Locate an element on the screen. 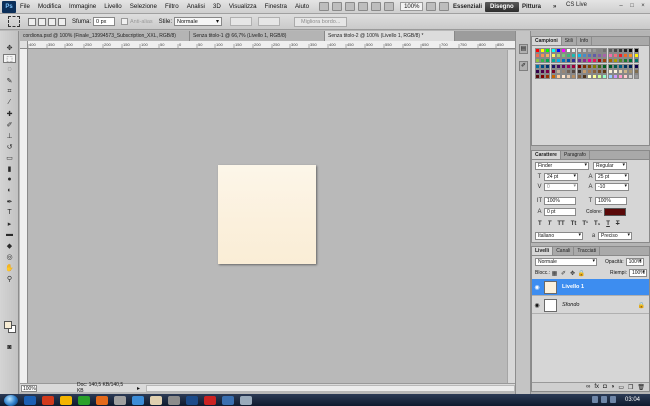 The height and width of the screenshot is (406, 650). crop-tool-icon: ⌗ is located at coordinates (9, 91).